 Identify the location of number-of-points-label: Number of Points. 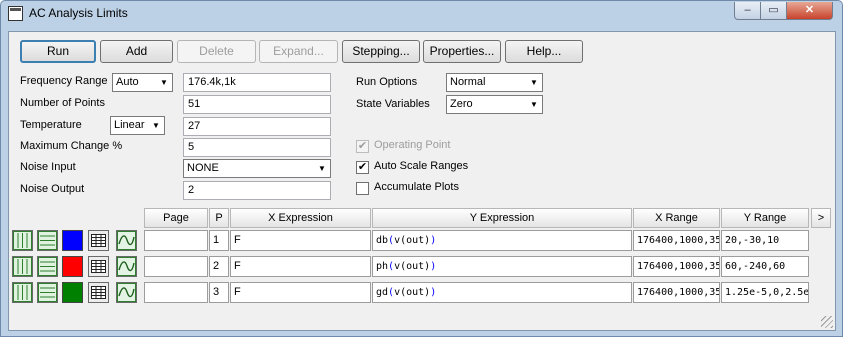
(62, 103).